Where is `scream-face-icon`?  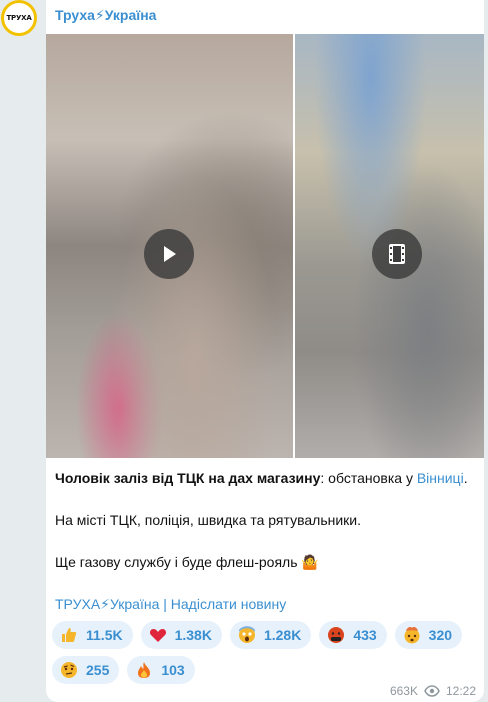 scream-face-icon is located at coordinates (247, 635).